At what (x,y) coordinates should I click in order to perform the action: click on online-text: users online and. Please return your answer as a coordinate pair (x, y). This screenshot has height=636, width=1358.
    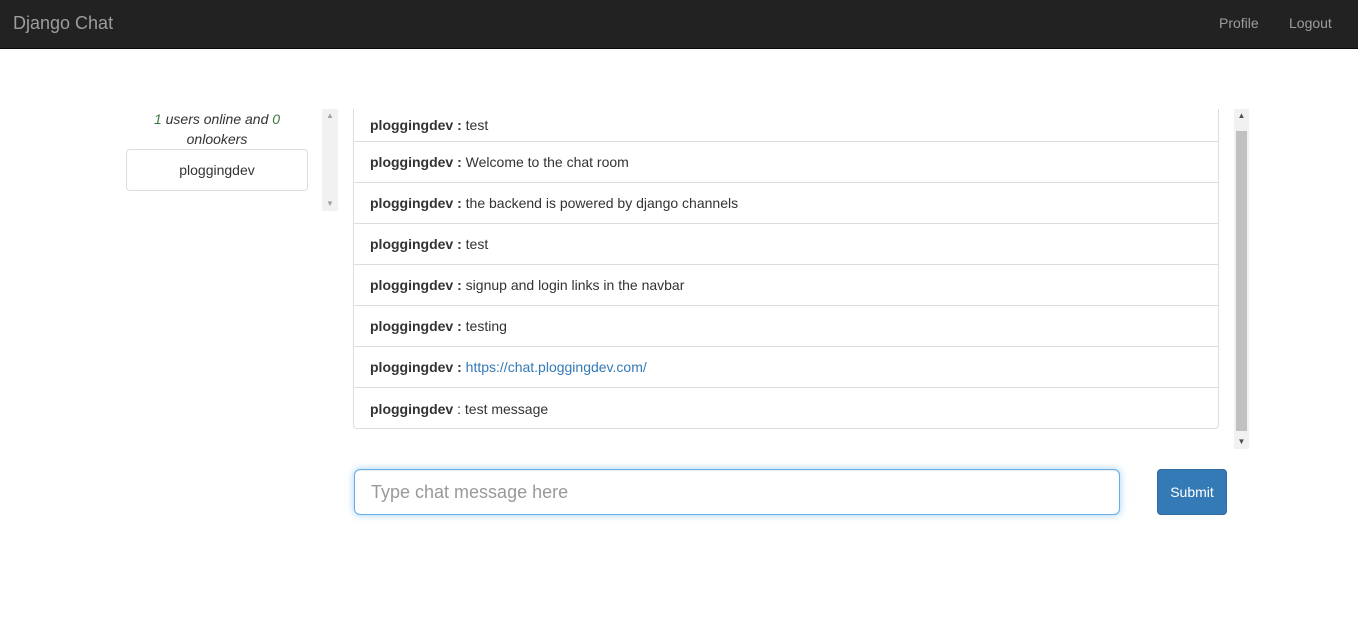
    Looking at the image, I should click on (217, 119).